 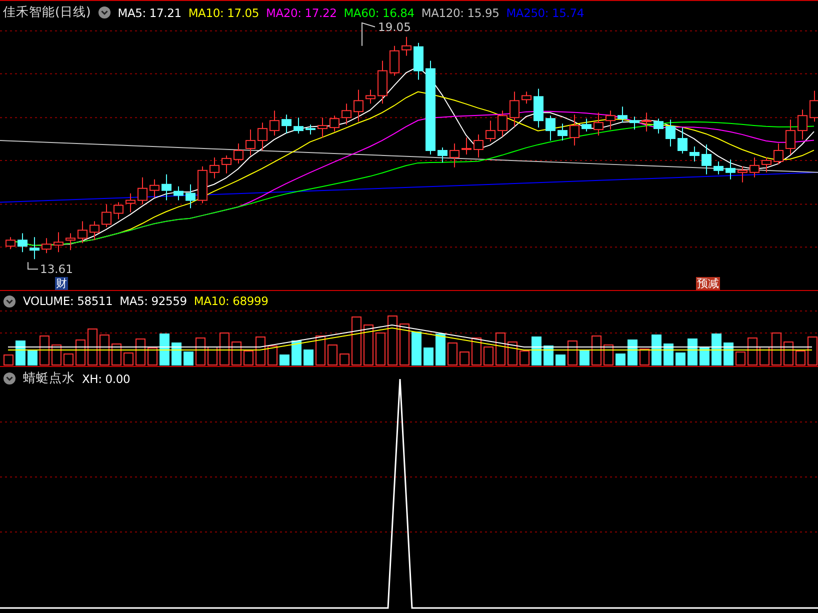 What do you see at coordinates (68, 301) in the screenshot?
I see `indicator-value: VOLUME: 58511` at bounding box center [68, 301].